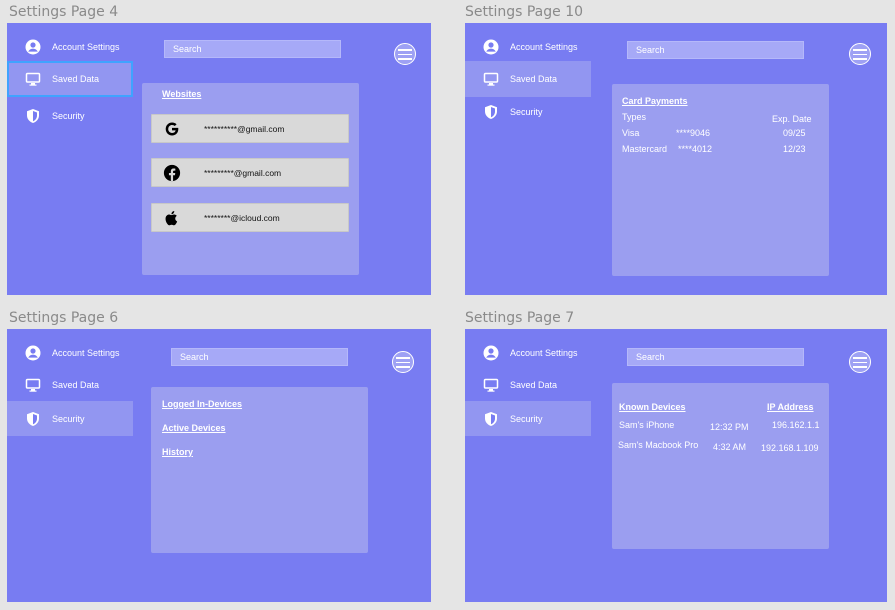 The height and width of the screenshot is (610, 895). Describe the element at coordinates (242, 218) in the screenshot. I see `saved-email: ********@icloud.com` at that location.